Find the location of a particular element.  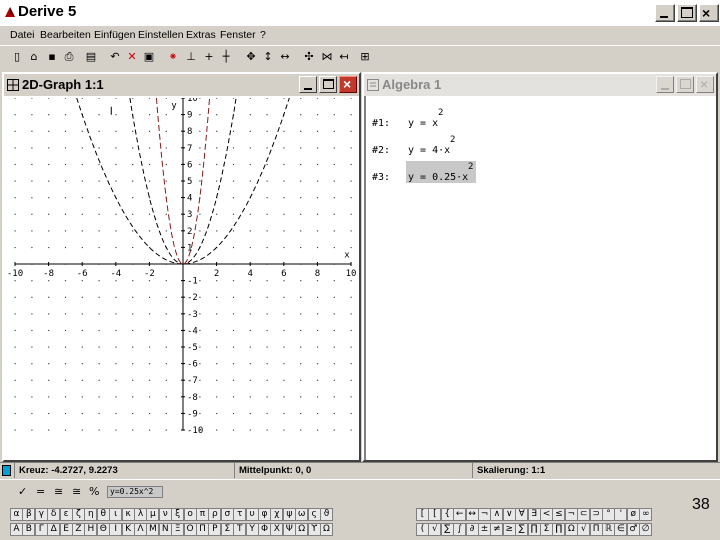

greek-symbol-button: φ is located at coordinates (264, 514).